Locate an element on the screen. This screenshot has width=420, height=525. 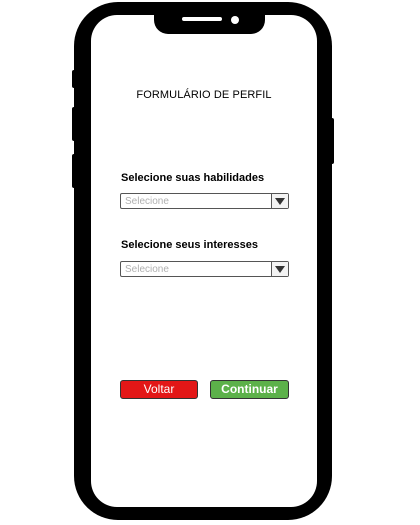
phone-side-button-volume-down is located at coordinates (74, 171).